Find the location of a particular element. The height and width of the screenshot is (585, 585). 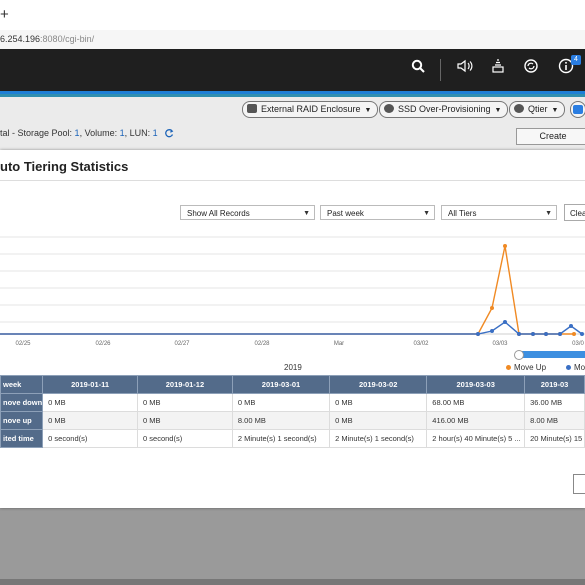

raid-enclosure-icon is located at coordinates (252, 108).